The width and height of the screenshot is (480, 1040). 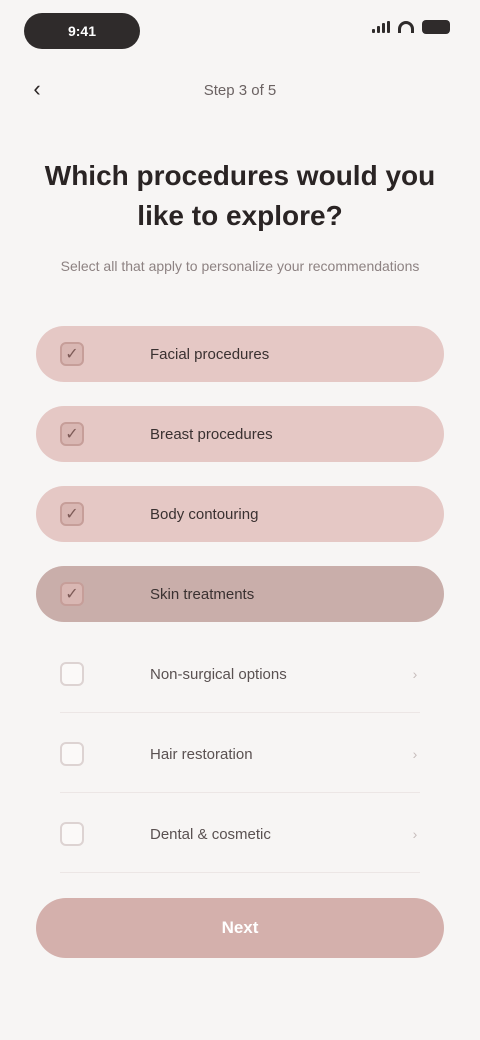 What do you see at coordinates (210, 834) in the screenshot?
I see `option-label: Dental & cosmetic` at bounding box center [210, 834].